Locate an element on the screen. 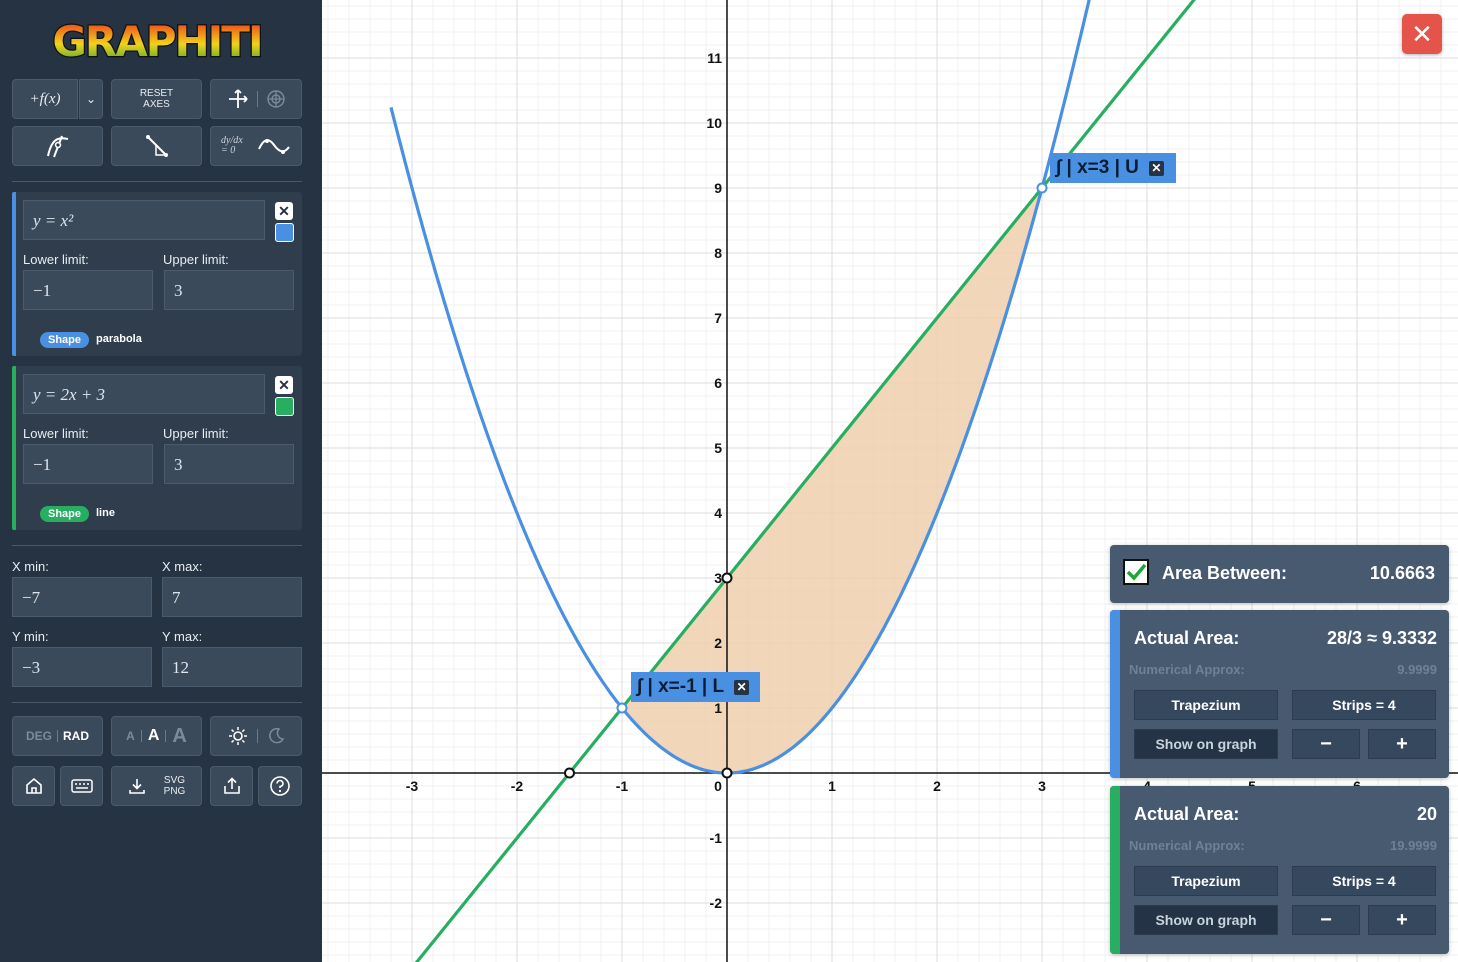 The width and height of the screenshot is (1458, 962). font-medium-option: A is located at coordinates (154, 736).